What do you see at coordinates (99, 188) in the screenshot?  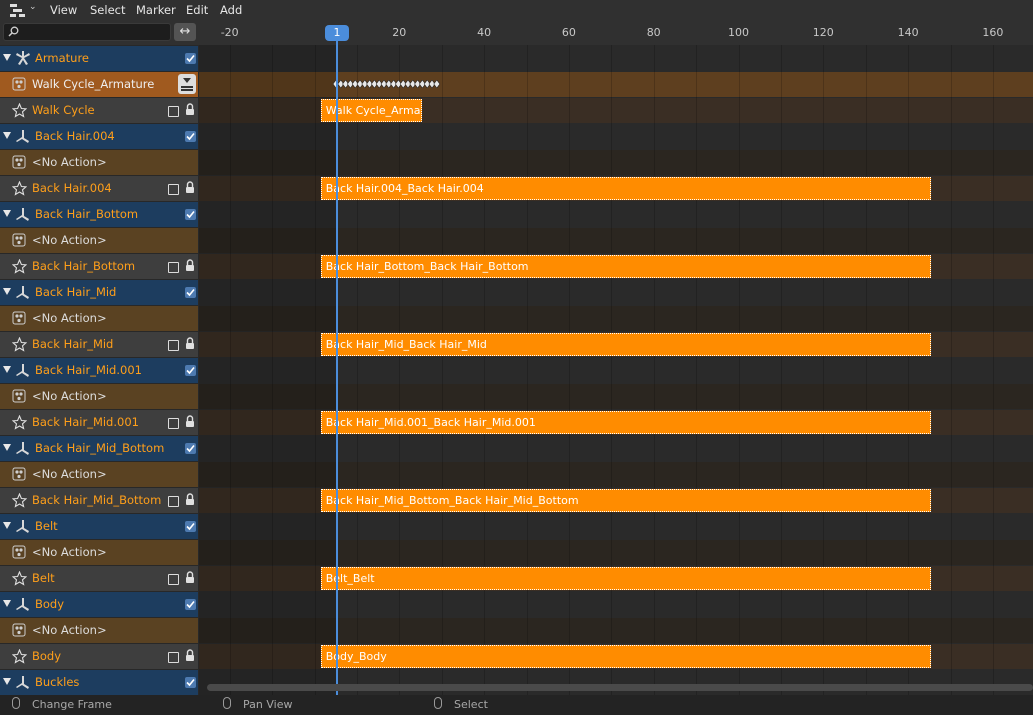 I see `nla-track-channel: Back Hair.004` at bounding box center [99, 188].